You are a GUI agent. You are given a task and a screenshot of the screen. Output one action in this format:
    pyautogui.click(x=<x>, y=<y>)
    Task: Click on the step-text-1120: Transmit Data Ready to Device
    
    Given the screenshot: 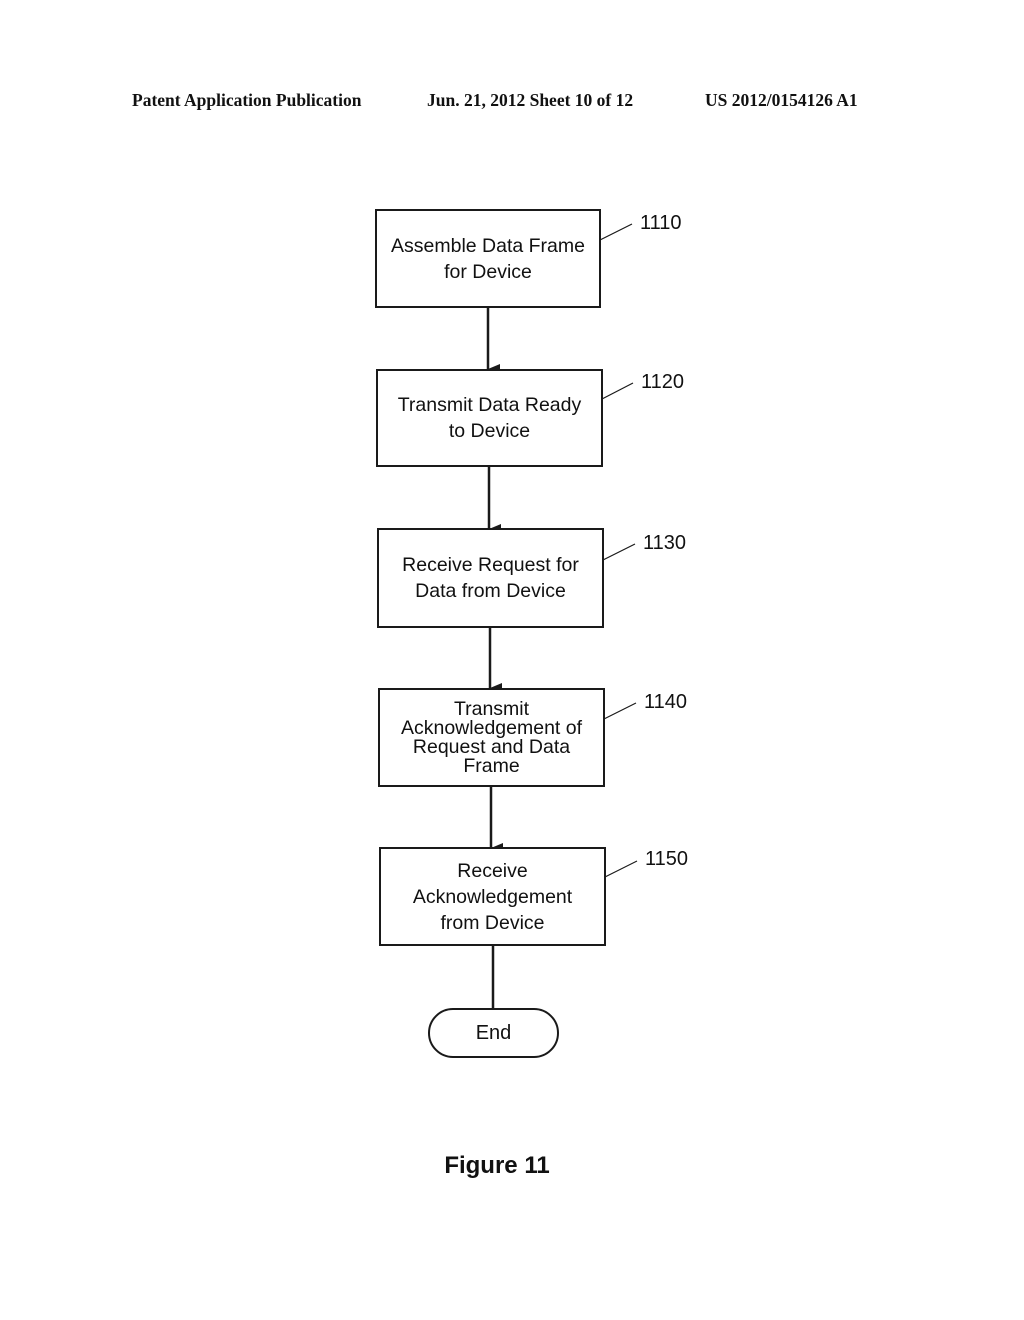 What is the action you would take?
    pyautogui.click(x=489, y=418)
    